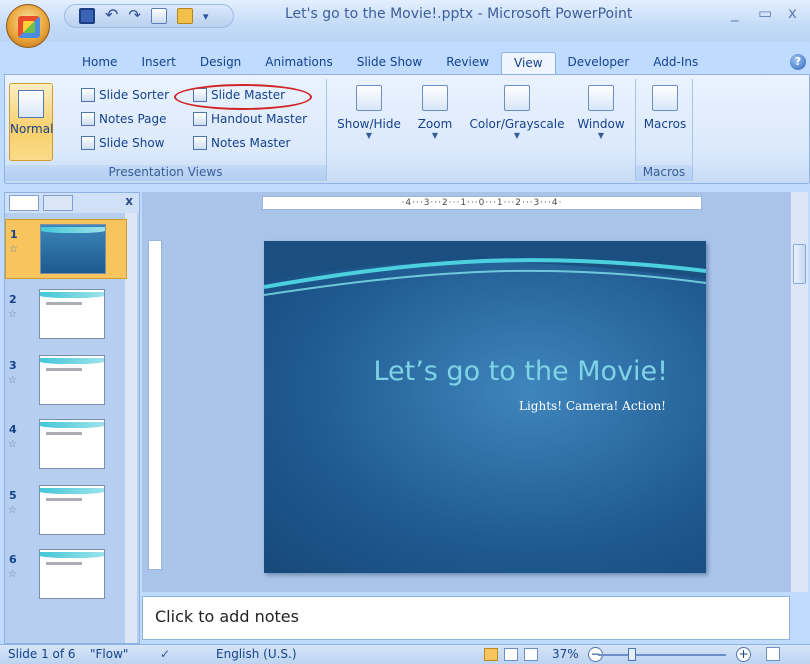 The width and height of the screenshot is (810, 664). Describe the element at coordinates (13, 559) in the screenshot. I see `thumb-number: 6` at that location.